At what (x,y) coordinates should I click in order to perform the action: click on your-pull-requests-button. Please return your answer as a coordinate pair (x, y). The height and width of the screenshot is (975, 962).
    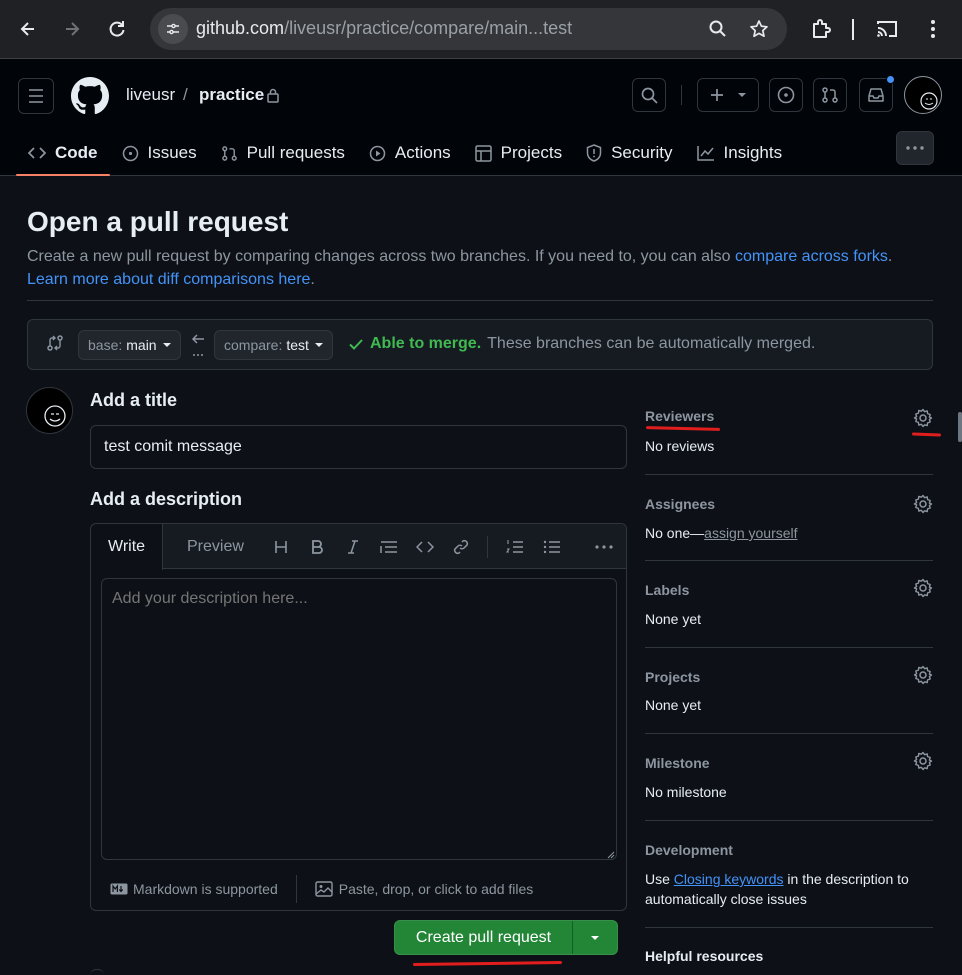
    Looking at the image, I should click on (830, 95).